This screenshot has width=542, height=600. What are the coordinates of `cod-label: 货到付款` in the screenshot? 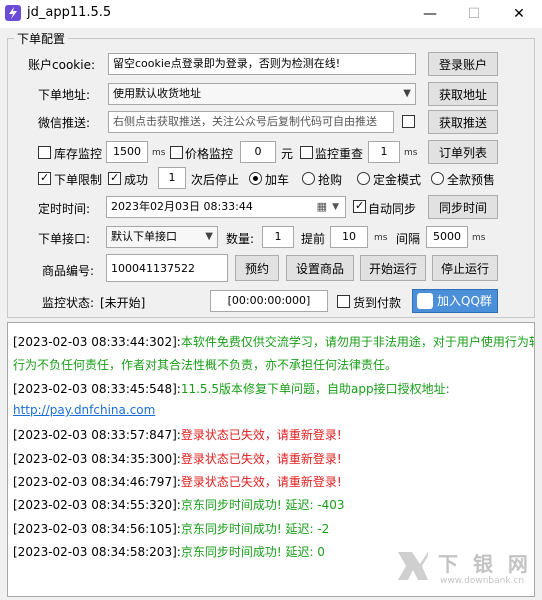 It's located at (377, 303).